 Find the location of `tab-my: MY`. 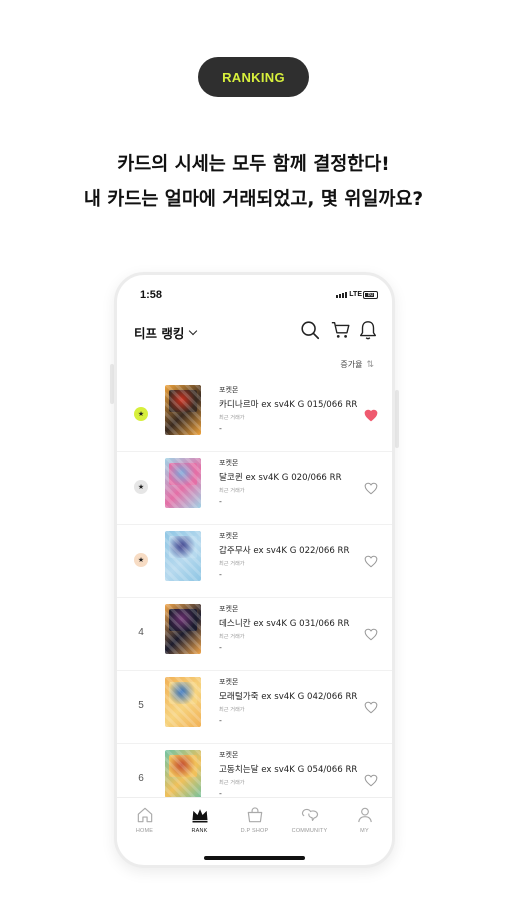

tab-my: MY is located at coordinates (364, 822).